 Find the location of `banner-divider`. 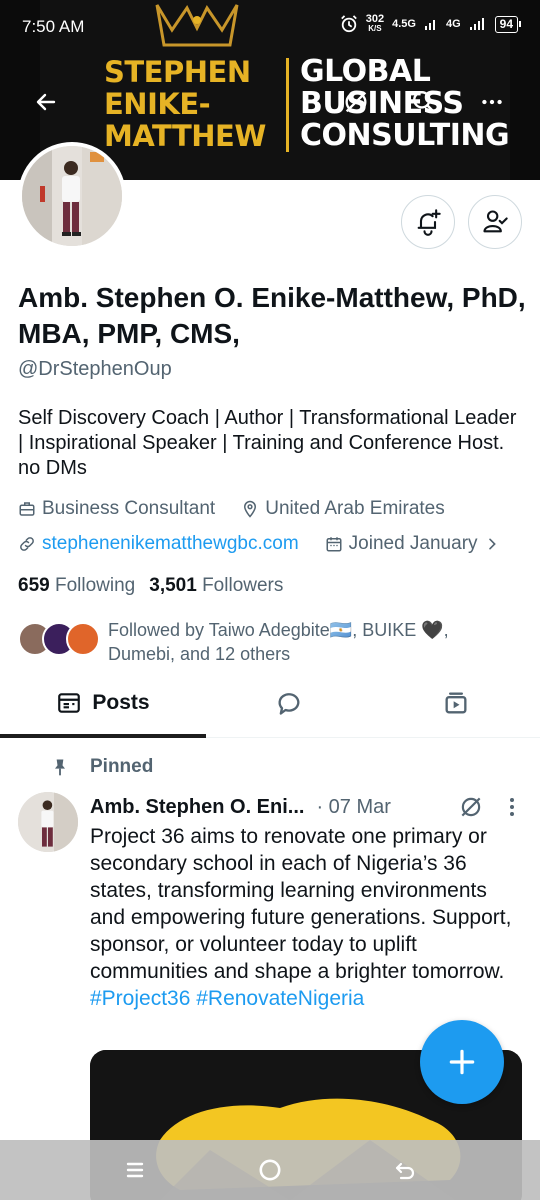

banner-divider is located at coordinates (287, 105).